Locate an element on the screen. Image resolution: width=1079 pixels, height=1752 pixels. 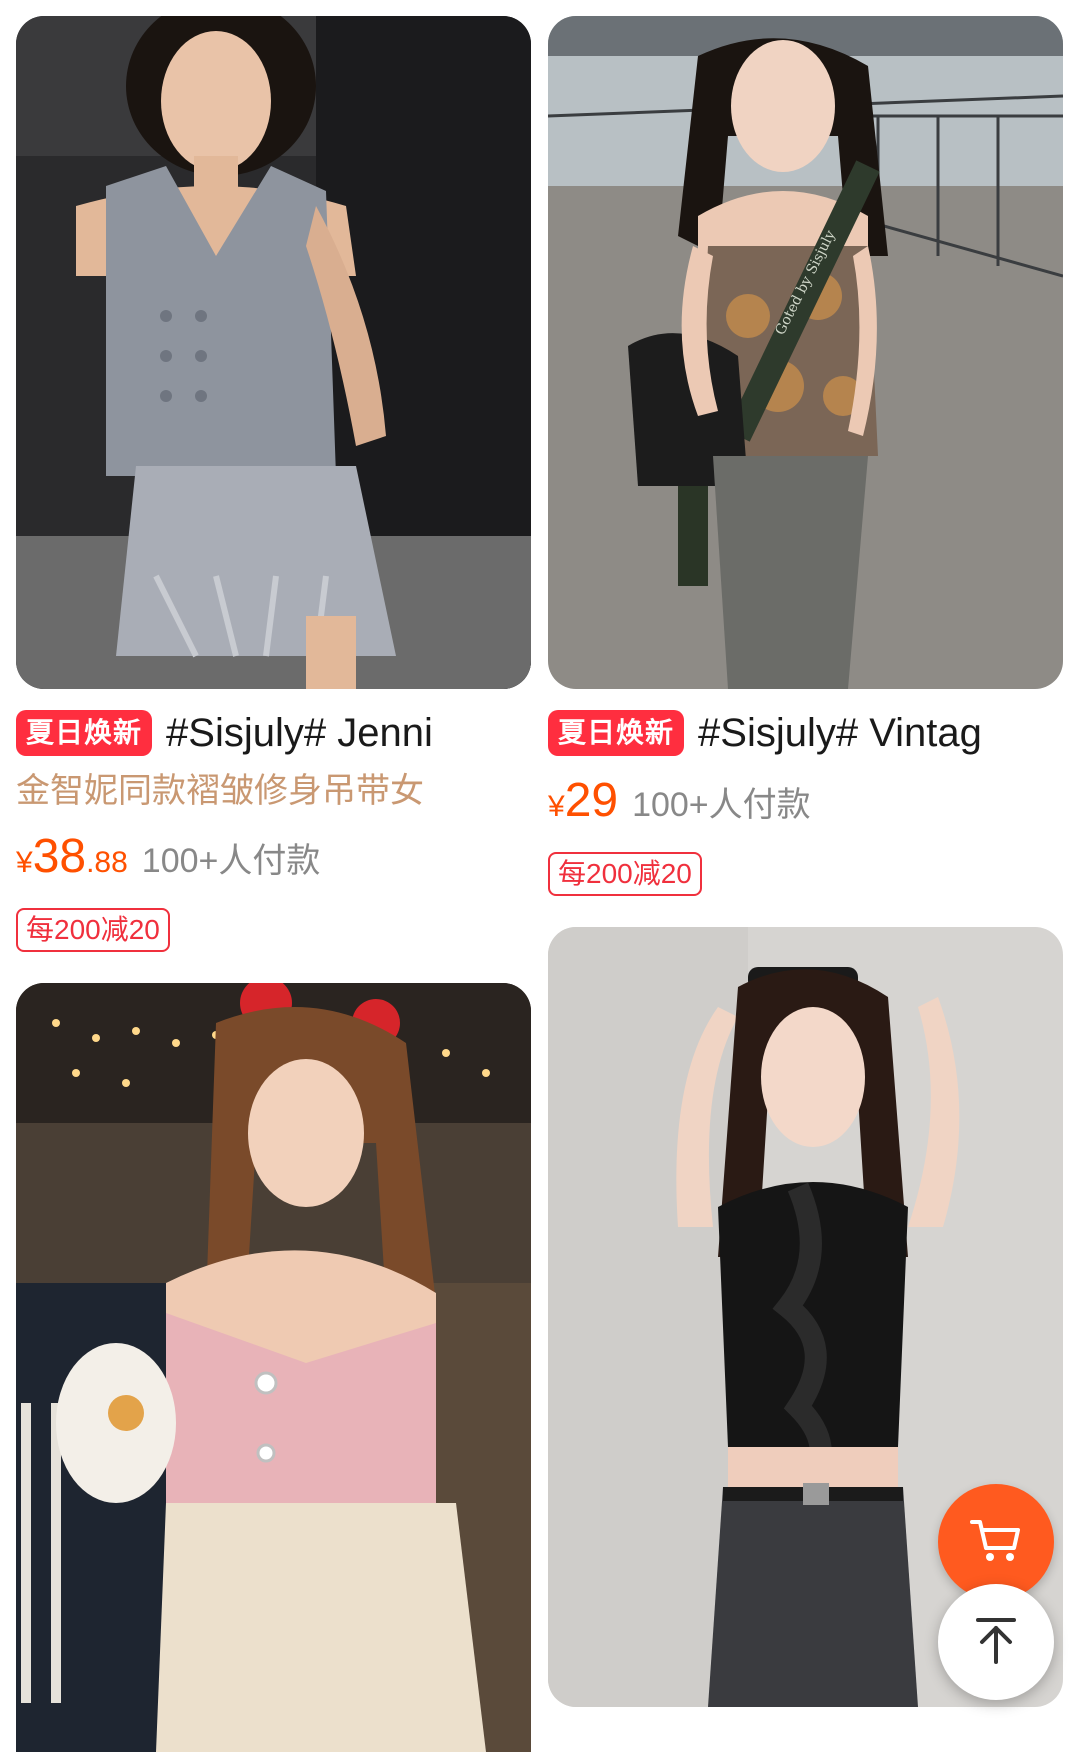
price-decimal: .88 is located at coordinates (107, 862).